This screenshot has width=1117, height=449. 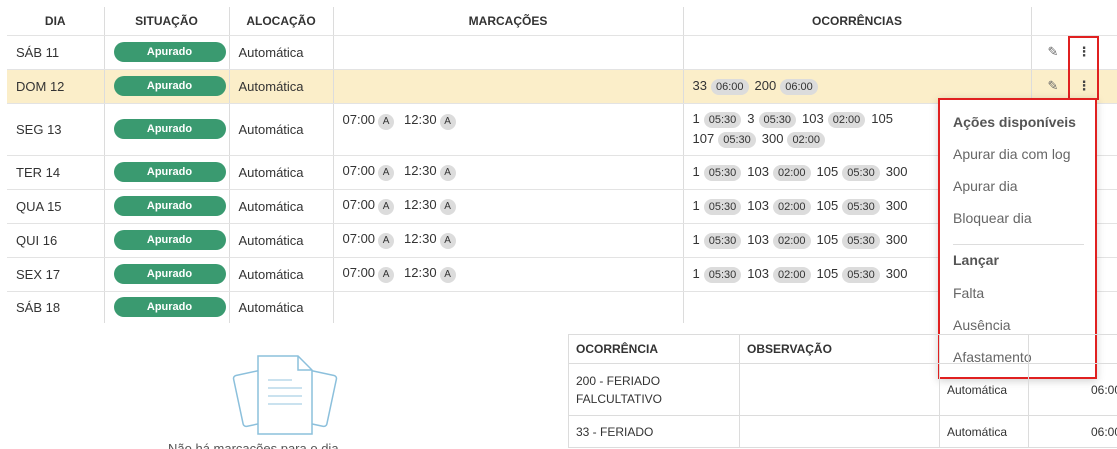 What do you see at coordinates (982, 325) in the screenshot?
I see `menu-item-ausencia: Ausência` at bounding box center [982, 325].